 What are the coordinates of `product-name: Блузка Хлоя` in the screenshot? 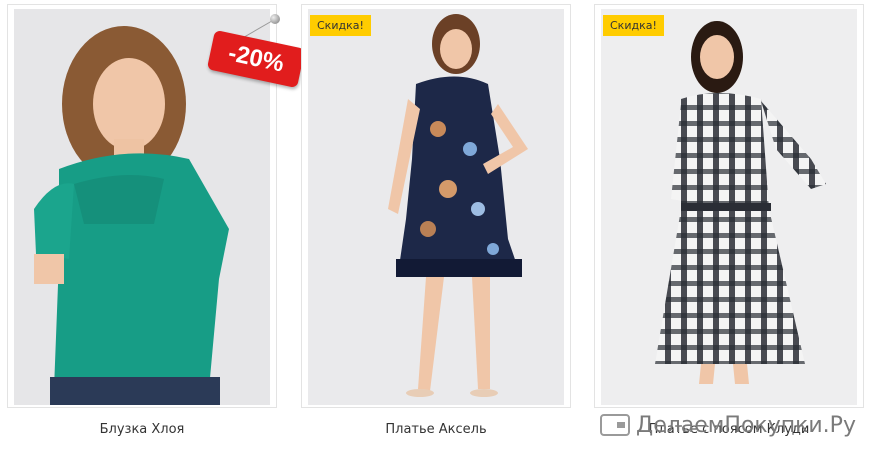 It's located at (142, 429).